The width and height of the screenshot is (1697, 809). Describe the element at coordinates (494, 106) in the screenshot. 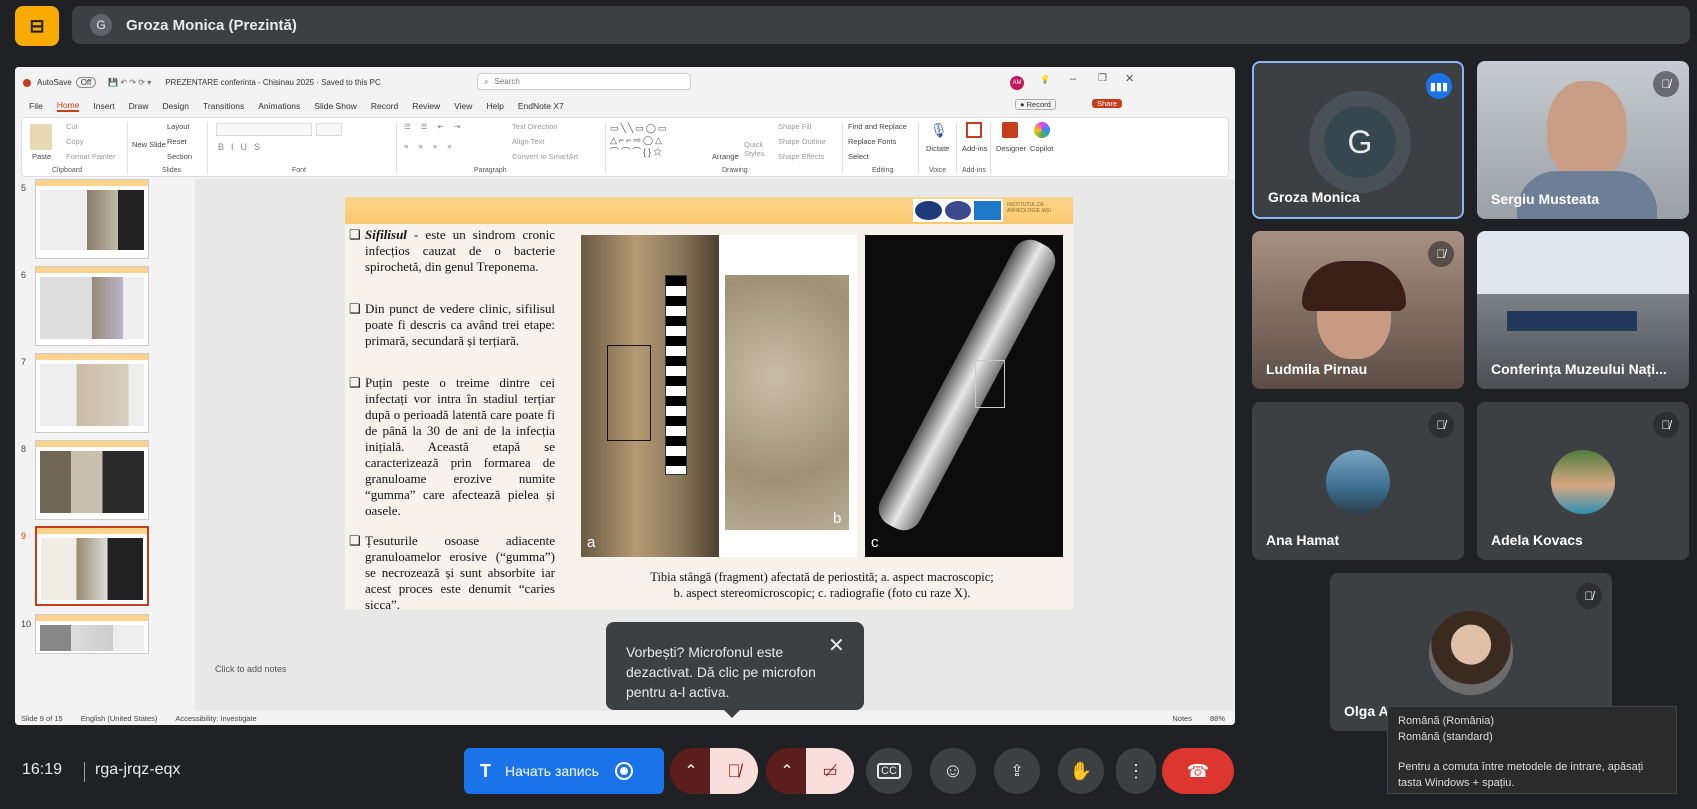

I see `tab-help: Help` at that location.